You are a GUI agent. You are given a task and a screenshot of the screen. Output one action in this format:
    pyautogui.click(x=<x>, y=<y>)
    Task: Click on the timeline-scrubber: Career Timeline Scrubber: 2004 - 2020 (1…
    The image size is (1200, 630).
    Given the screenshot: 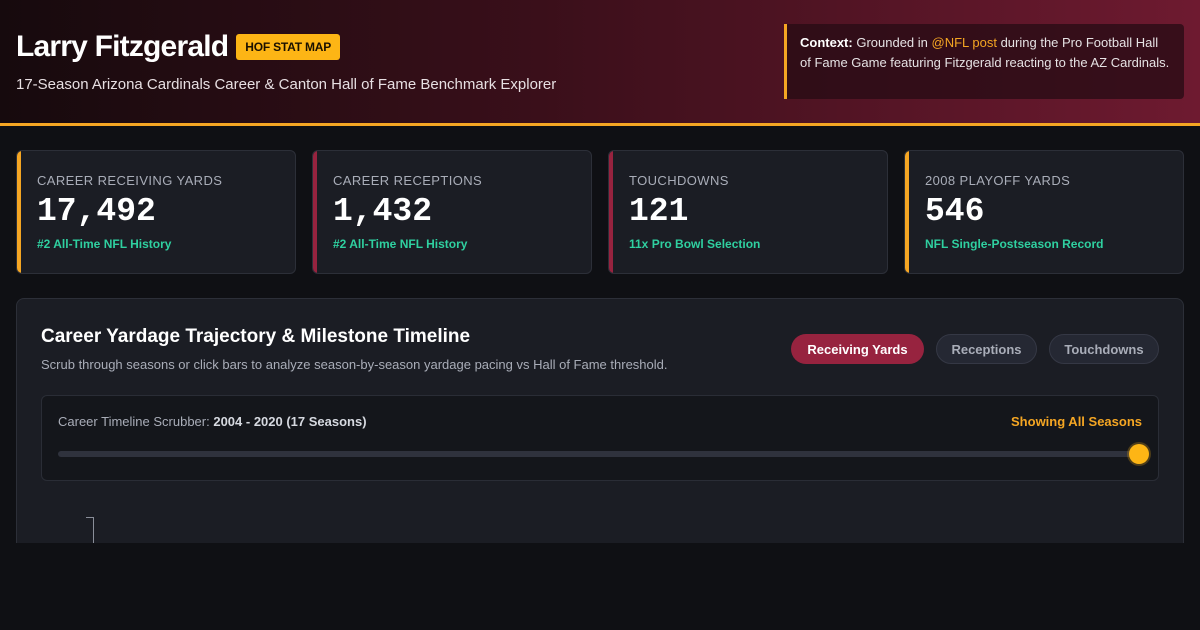 What is the action you would take?
    pyautogui.click(x=600, y=438)
    